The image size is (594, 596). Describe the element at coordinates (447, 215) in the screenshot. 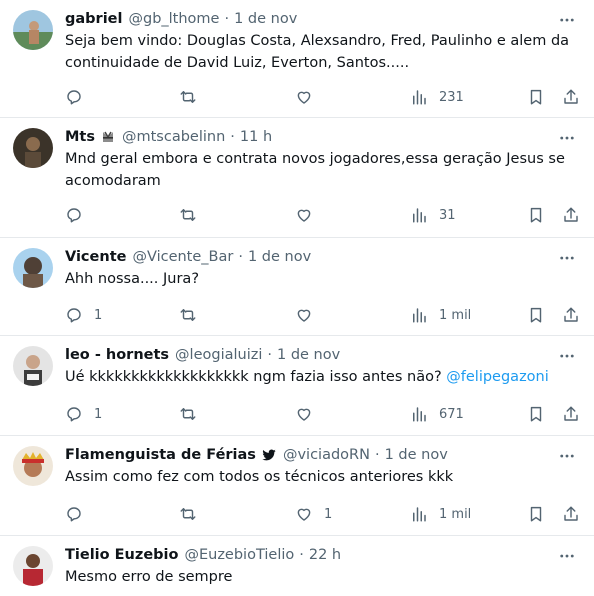

I see `view-count: 31` at that location.